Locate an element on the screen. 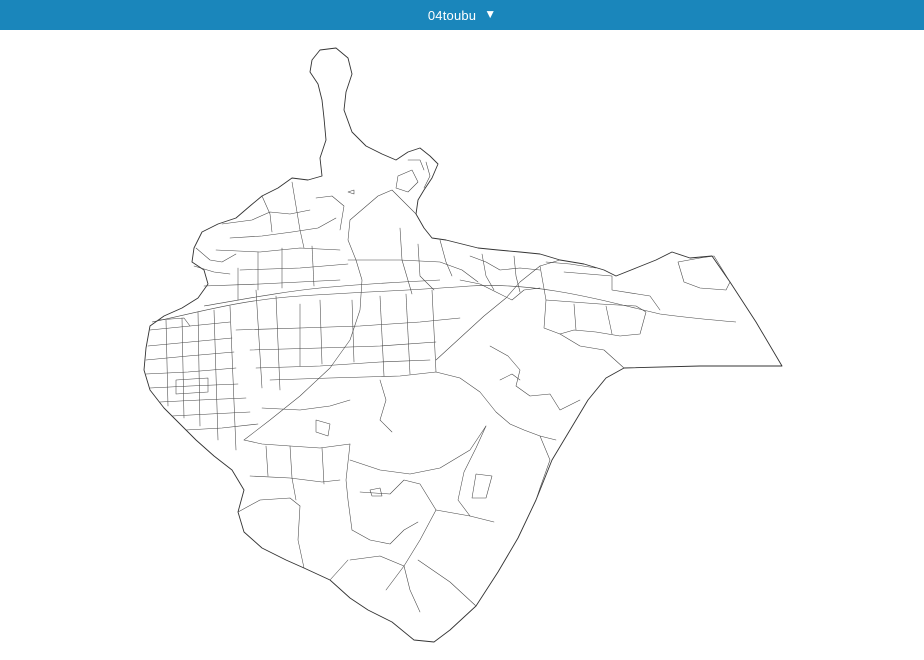 The image size is (924, 660). triangle-down-icon: ▼ is located at coordinates (490, 14).